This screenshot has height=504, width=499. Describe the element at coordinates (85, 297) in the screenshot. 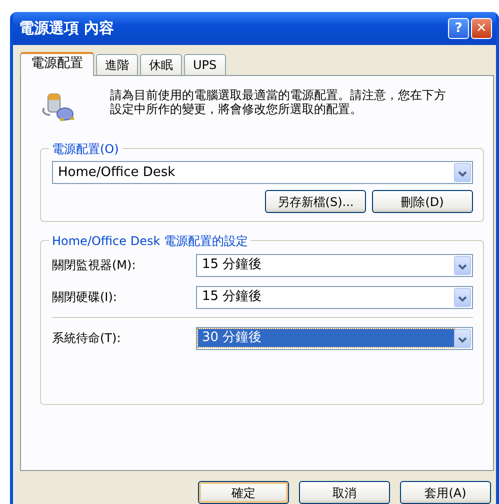

I see `setting-label: 關閉硬碟(I):` at that location.